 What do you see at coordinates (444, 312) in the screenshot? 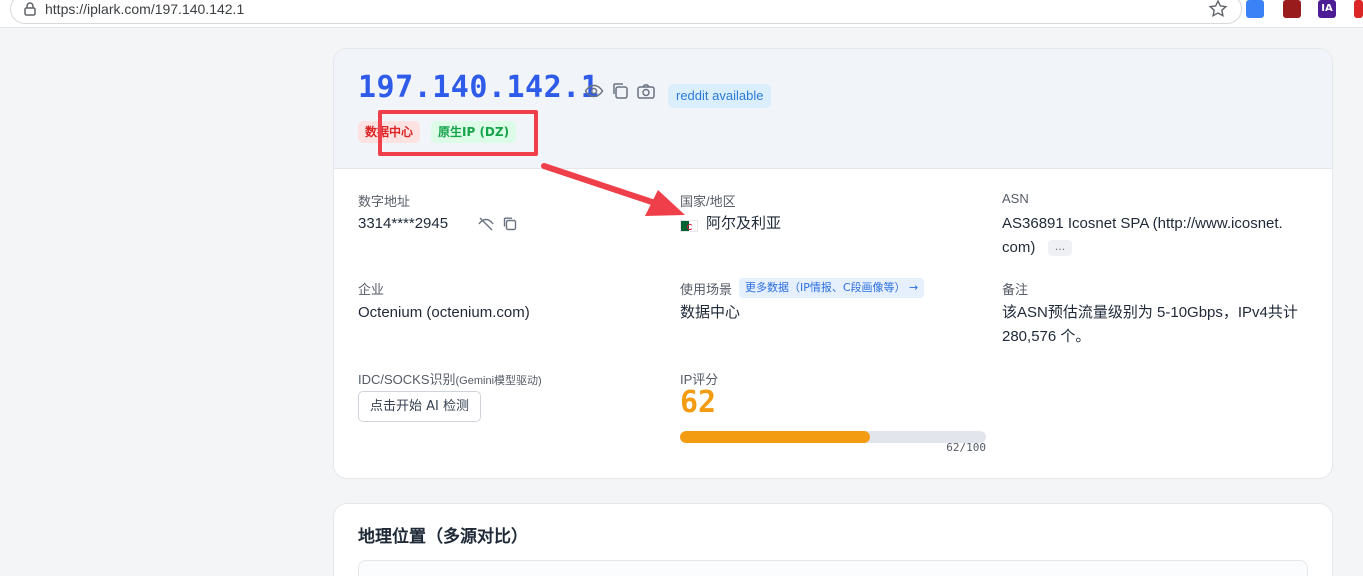
I see `company-value: Octenium (octenium.com)` at bounding box center [444, 312].